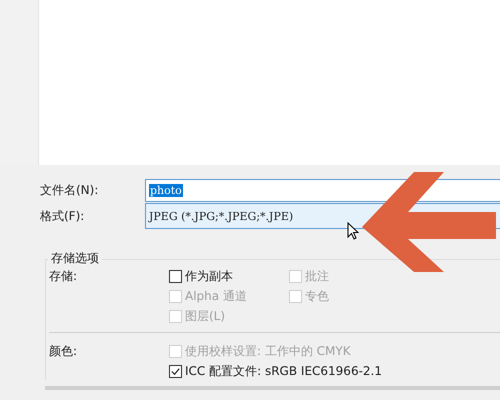 The width and height of the screenshot is (500, 400). Describe the element at coordinates (63, 216) in the screenshot. I see `field-label: 格式(F):` at that location.